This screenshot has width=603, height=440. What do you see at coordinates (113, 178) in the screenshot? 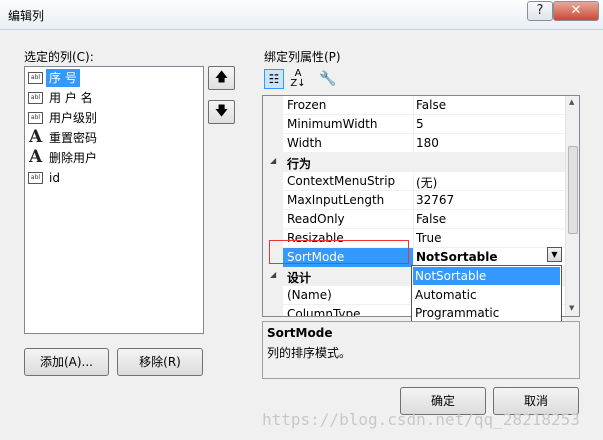
I see `list-item: abl id` at bounding box center [113, 178].